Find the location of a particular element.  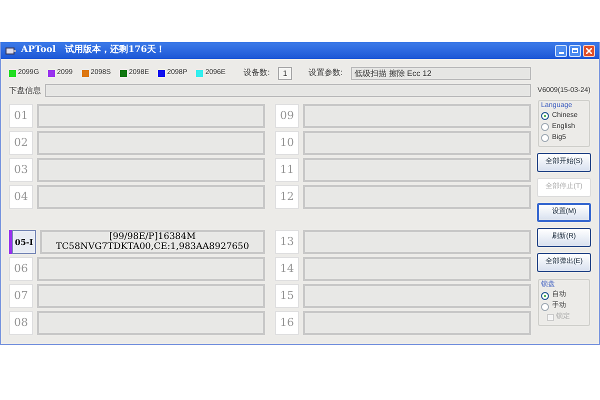

slot-label: 14 is located at coordinates (287, 269).